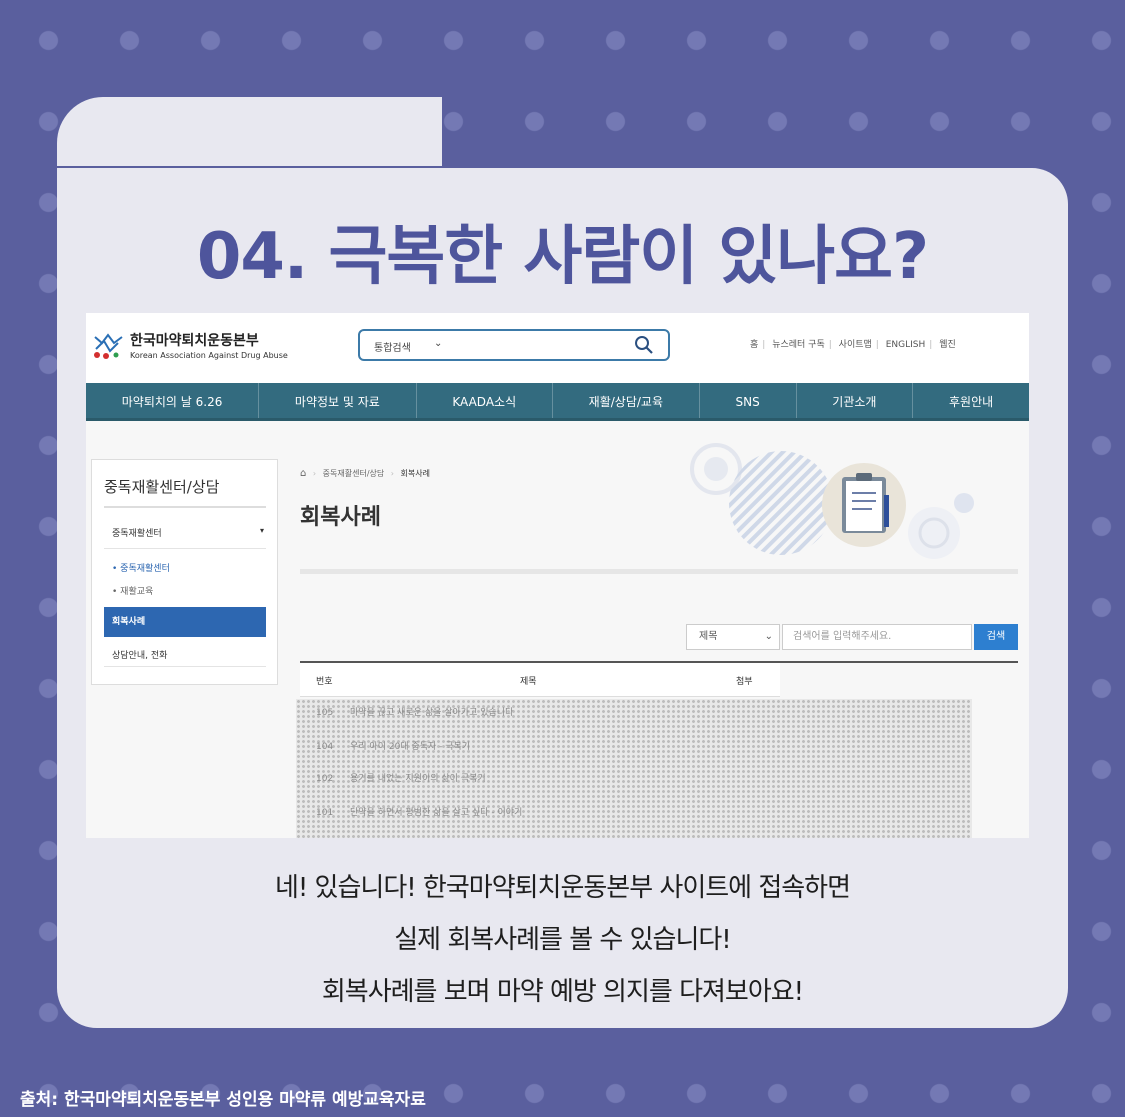  I want to click on sidebar-subitem-rehab-edu: • 재활교육, so click(132, 590).